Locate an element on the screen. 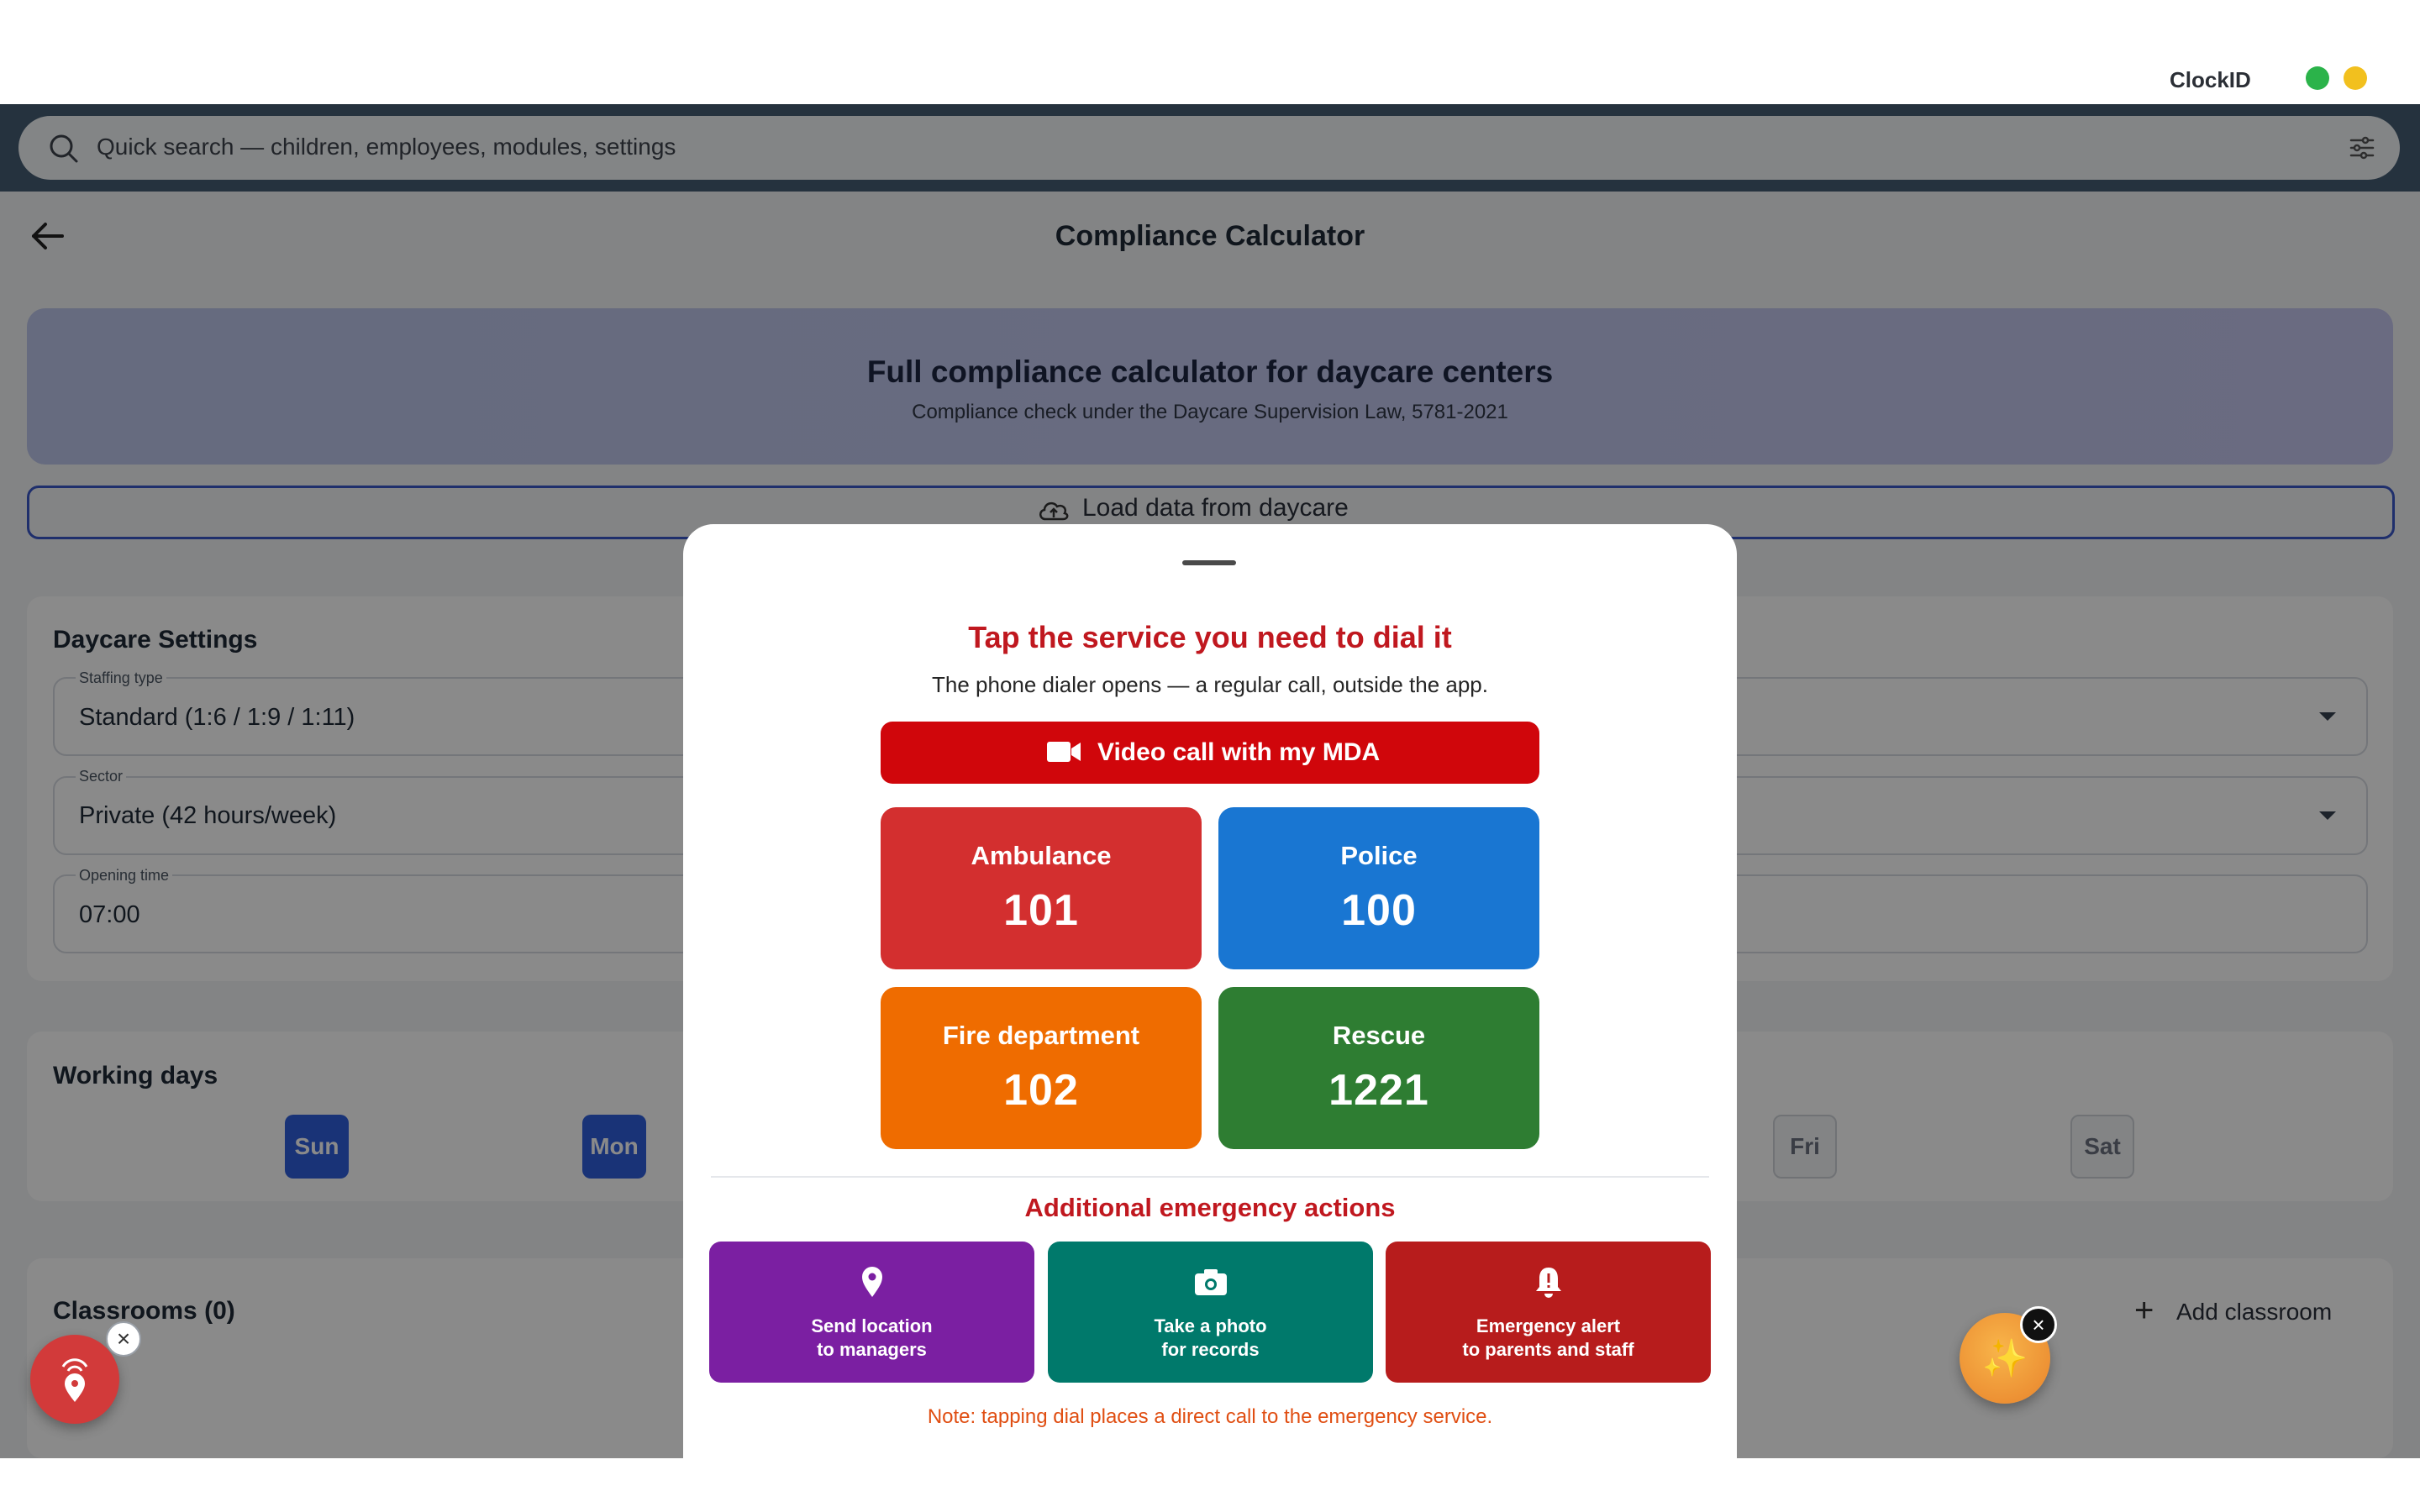 This screenshot has height=1512, width=2420. emergency-alert-button: Emergency alert to parents and staff is located at coordinates (1548, 1312).